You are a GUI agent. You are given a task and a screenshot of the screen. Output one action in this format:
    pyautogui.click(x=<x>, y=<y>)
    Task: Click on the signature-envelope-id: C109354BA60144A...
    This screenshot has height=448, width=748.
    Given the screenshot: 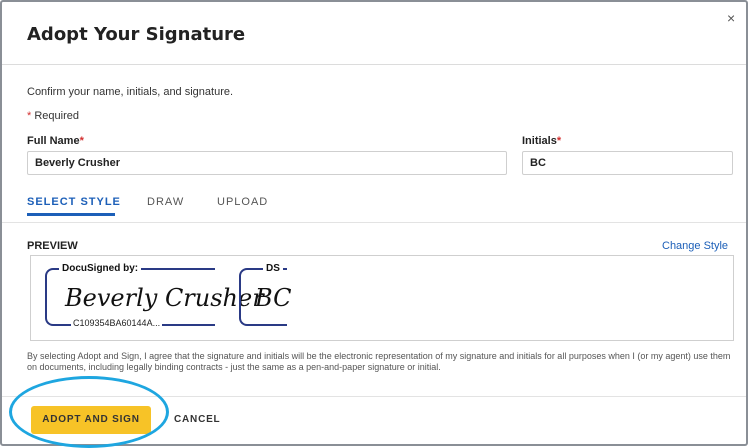 What is the action you would take?
    pyautogui.click(x=117, y=323)
    